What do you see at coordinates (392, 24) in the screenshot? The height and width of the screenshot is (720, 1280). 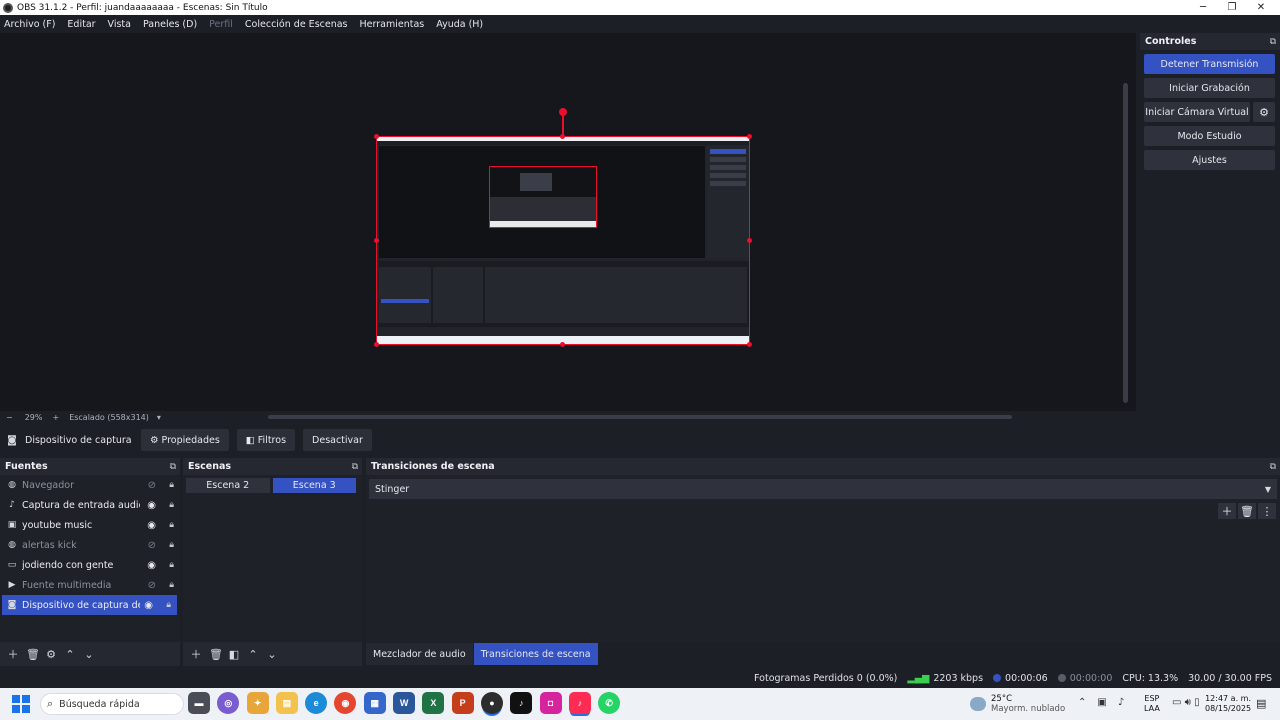 I see `menu-herramientas: Herramientas` at bounding box center [392, 24].